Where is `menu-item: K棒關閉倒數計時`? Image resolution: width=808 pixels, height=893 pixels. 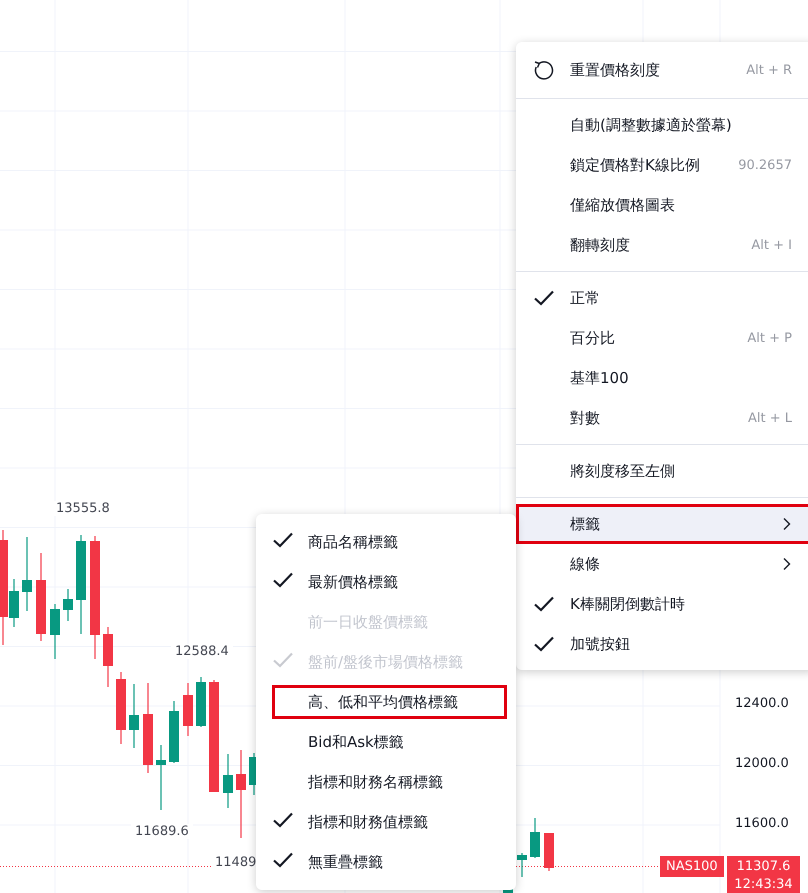
menu-item: K棒關閉倒數計時 is located at coordinates (662, 604).